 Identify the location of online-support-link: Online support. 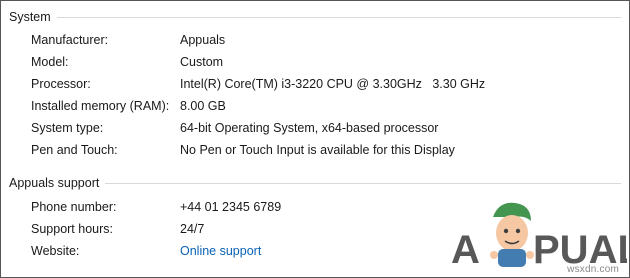
(220, 251).